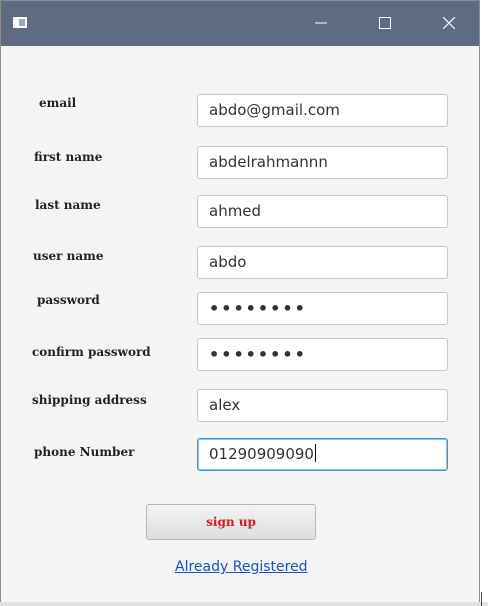 The height and width of the screenshot is (606, 488). I want to click on confirm-password-field: ••••••••, so click(322, 354).